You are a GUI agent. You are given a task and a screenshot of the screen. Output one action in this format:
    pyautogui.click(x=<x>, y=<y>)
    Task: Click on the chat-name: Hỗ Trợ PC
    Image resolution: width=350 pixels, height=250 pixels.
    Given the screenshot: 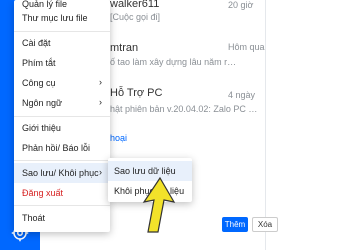 What is the action you would take?
    pyautogui.click(x=136, y=93)
    